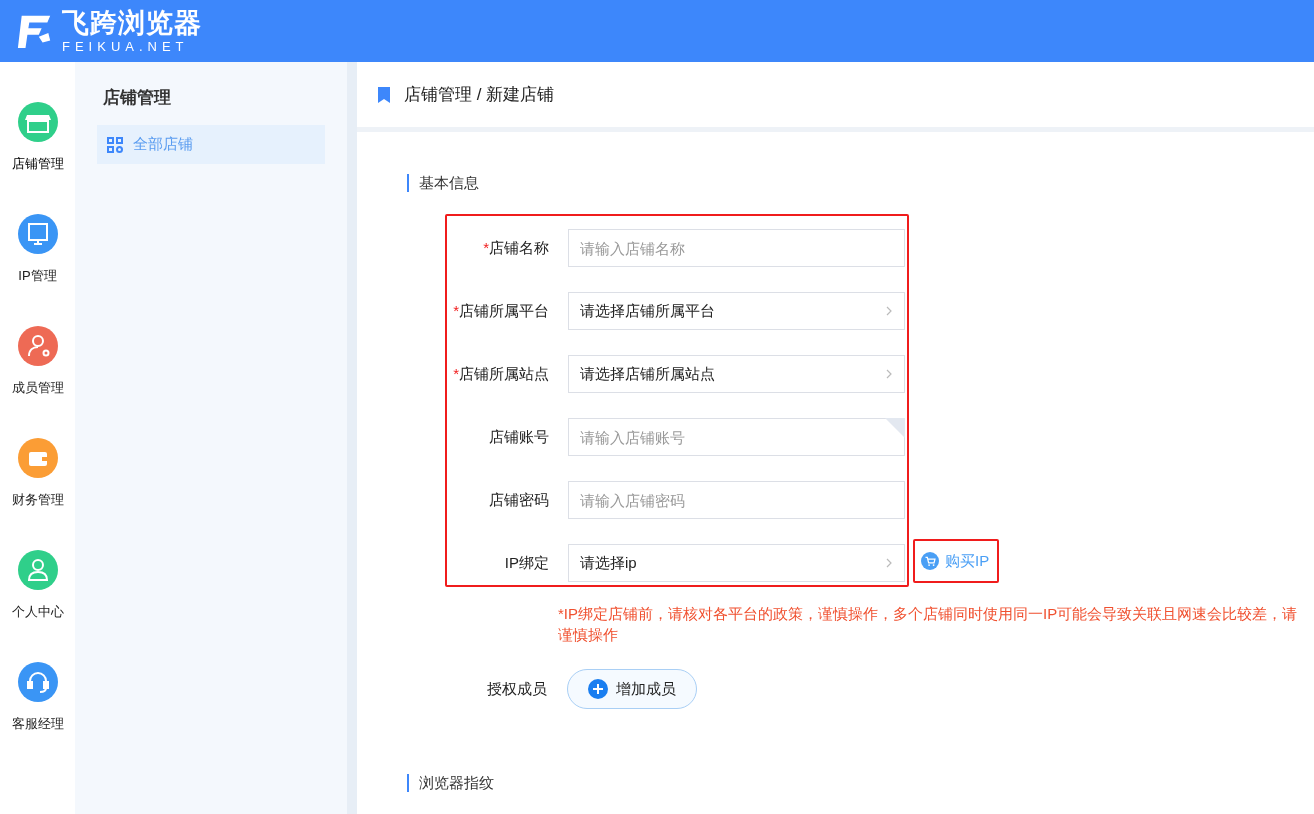 Image resolution: width=1314 pixels, height=814 pixels. I want to click on bookmark-icon, so click(384, 94).